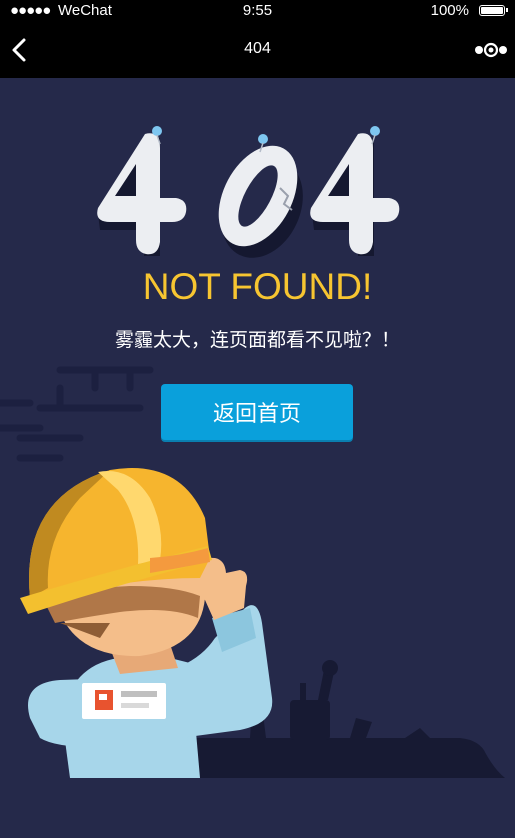 Image resolution: width=515 pixels, height=838 pixels. I want to click on more-dots-icon, so click(491, 50).